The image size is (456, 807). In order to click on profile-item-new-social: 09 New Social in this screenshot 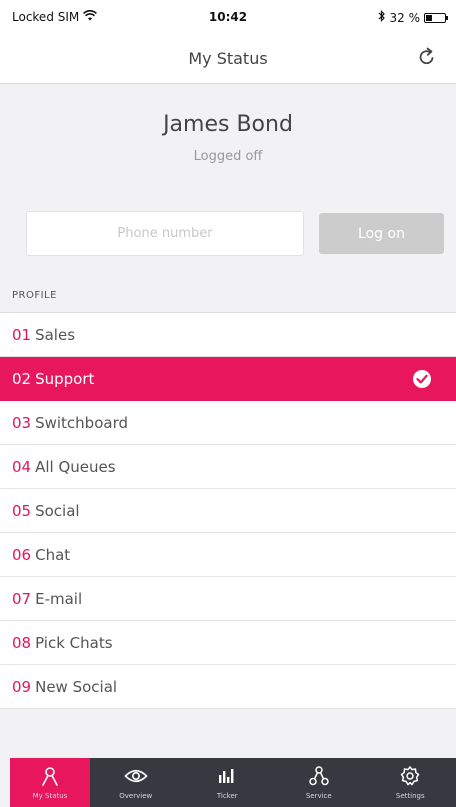, I will do `click(228, 687)`.